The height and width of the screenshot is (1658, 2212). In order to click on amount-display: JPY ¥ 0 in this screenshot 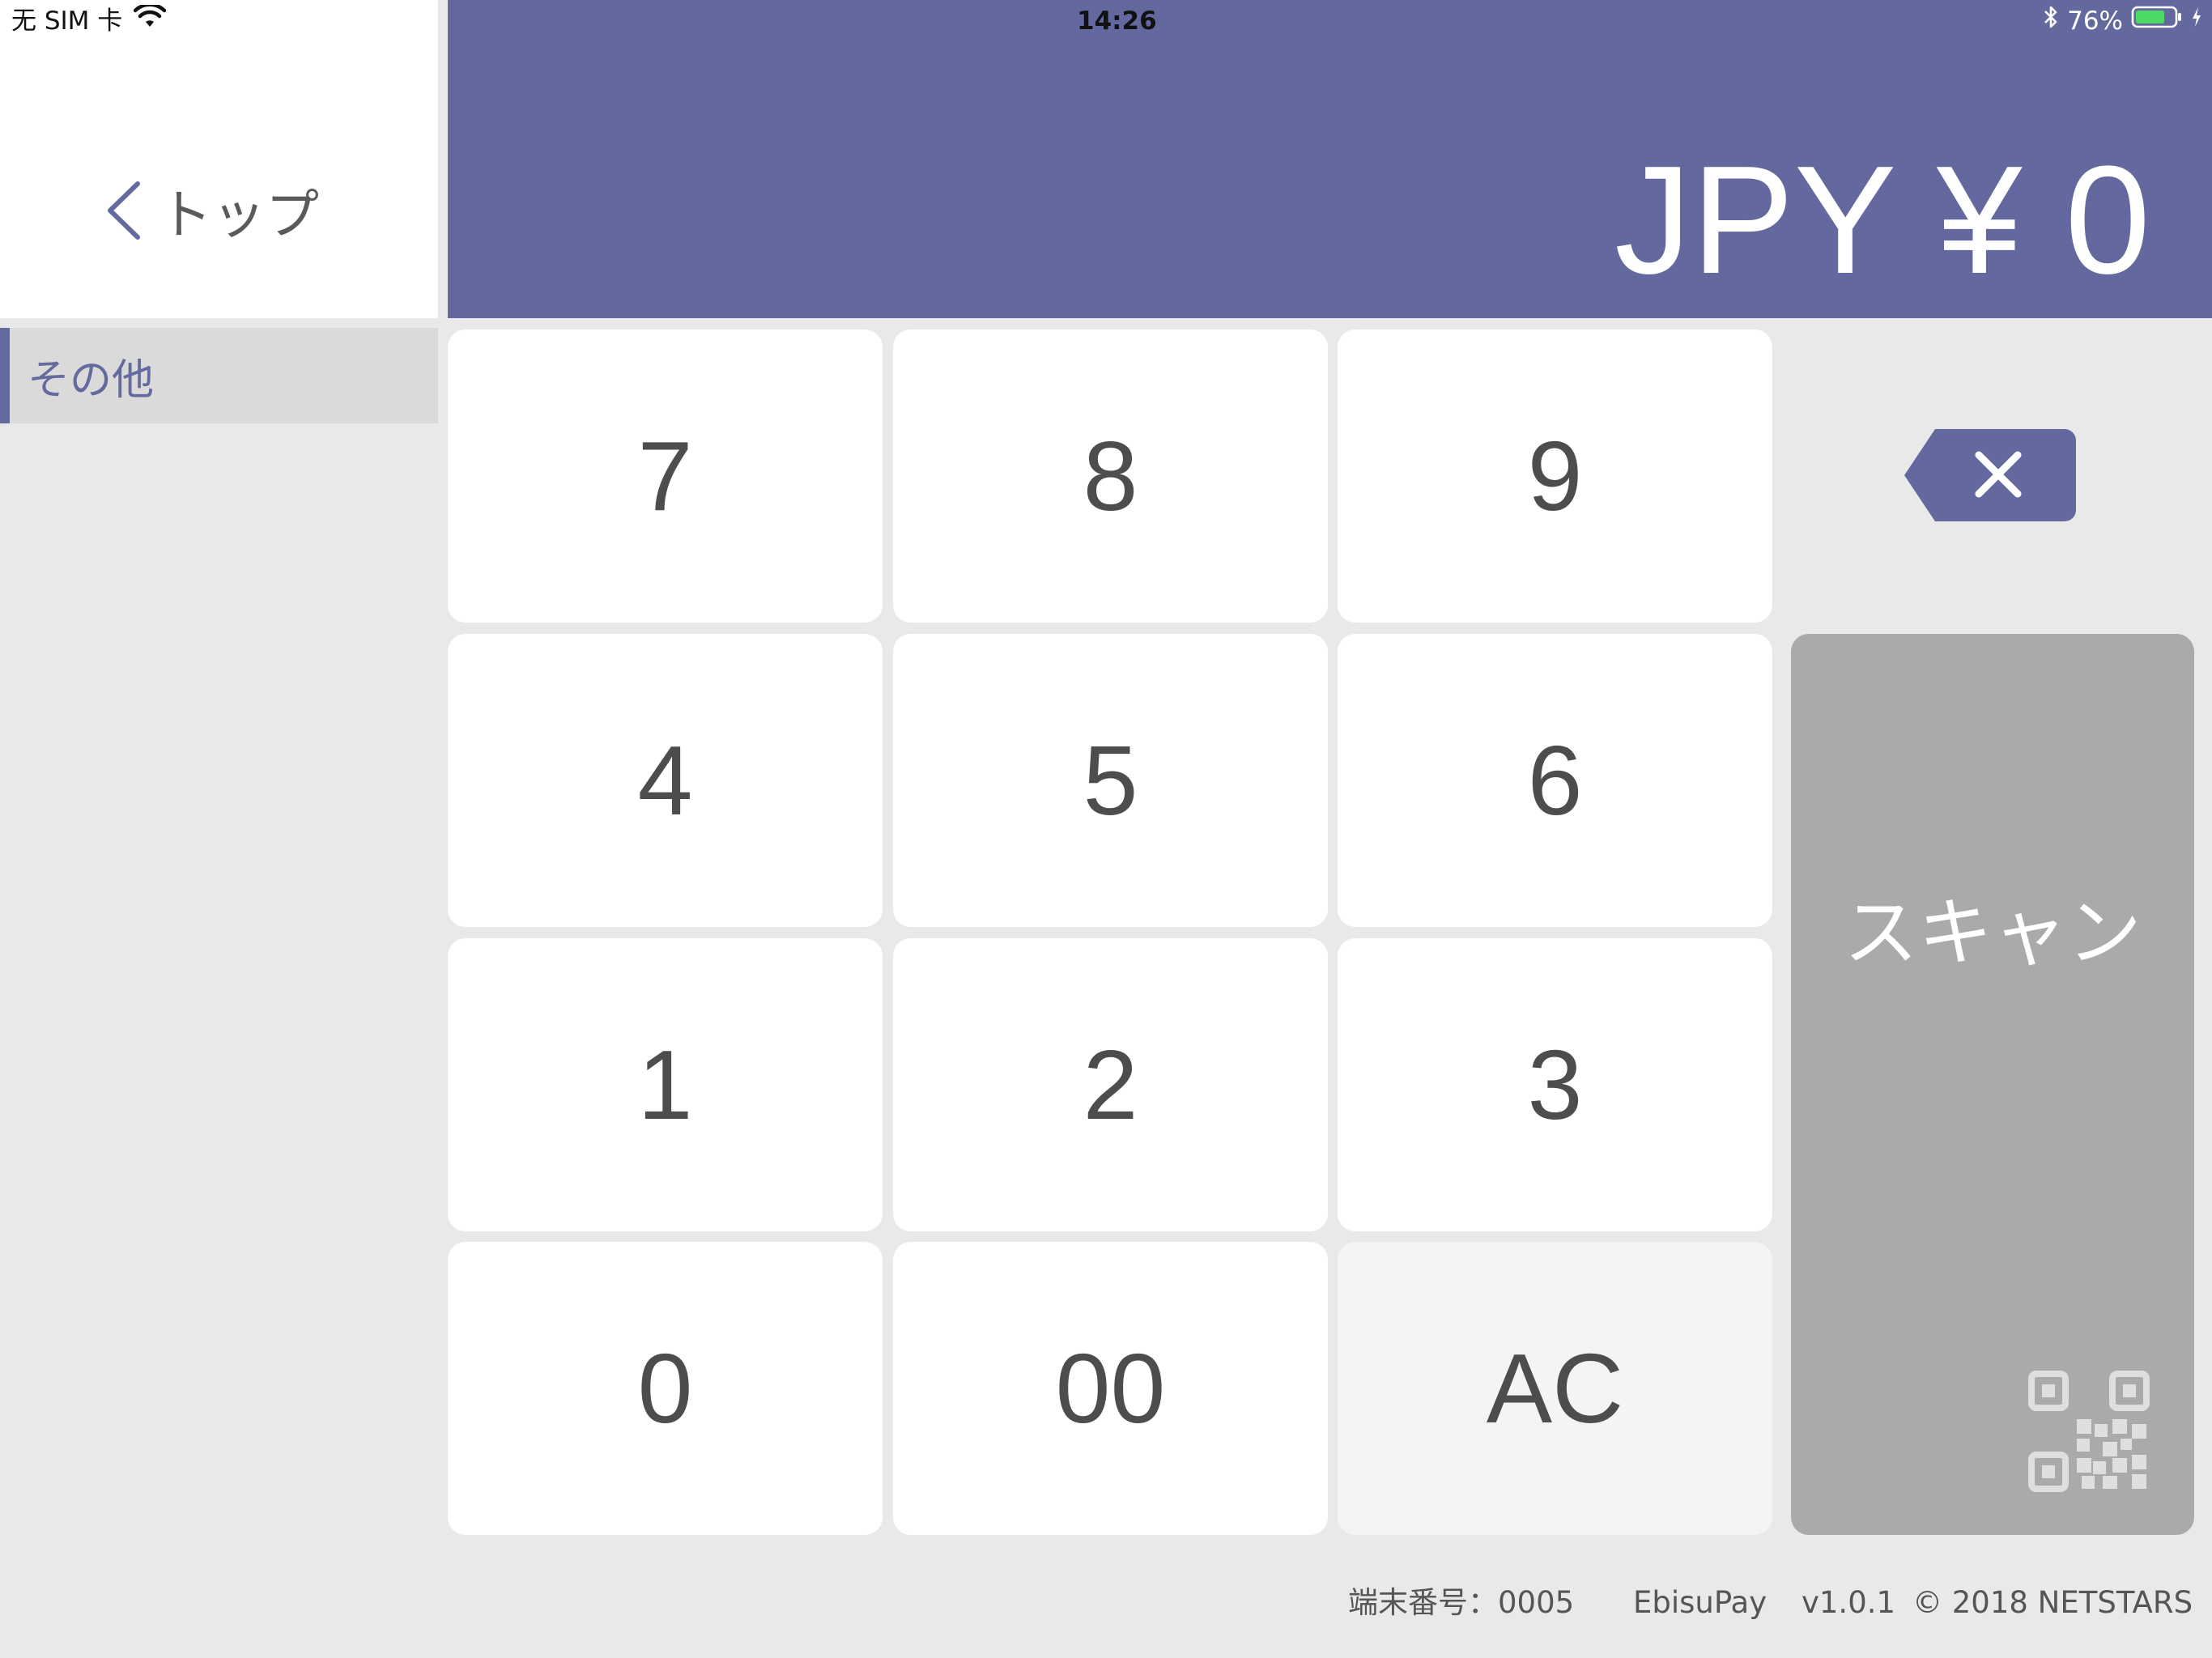, I will do `click(1882, 220)`.